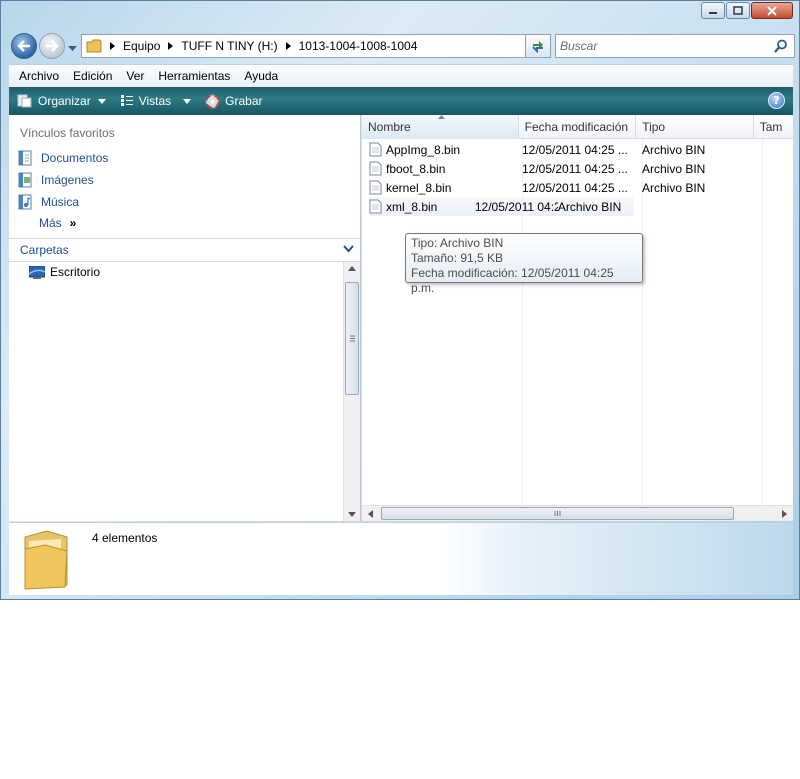 This screenshot has width=800, height=779. I want to click on organize-button: Organizar, so click(61, 101).